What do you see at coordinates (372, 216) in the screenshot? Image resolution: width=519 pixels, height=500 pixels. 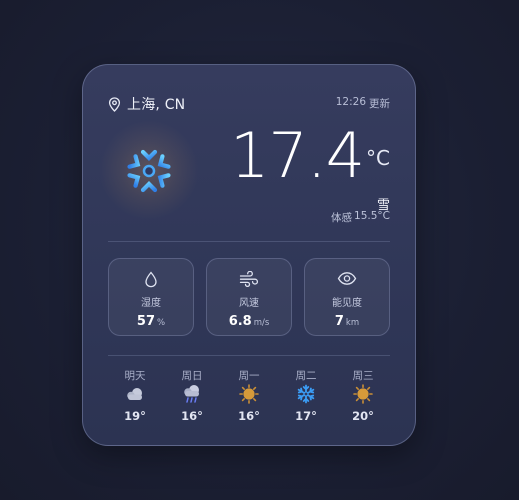 I see `feels-like-value: 15.5°C` at bounding box center [372, 216].